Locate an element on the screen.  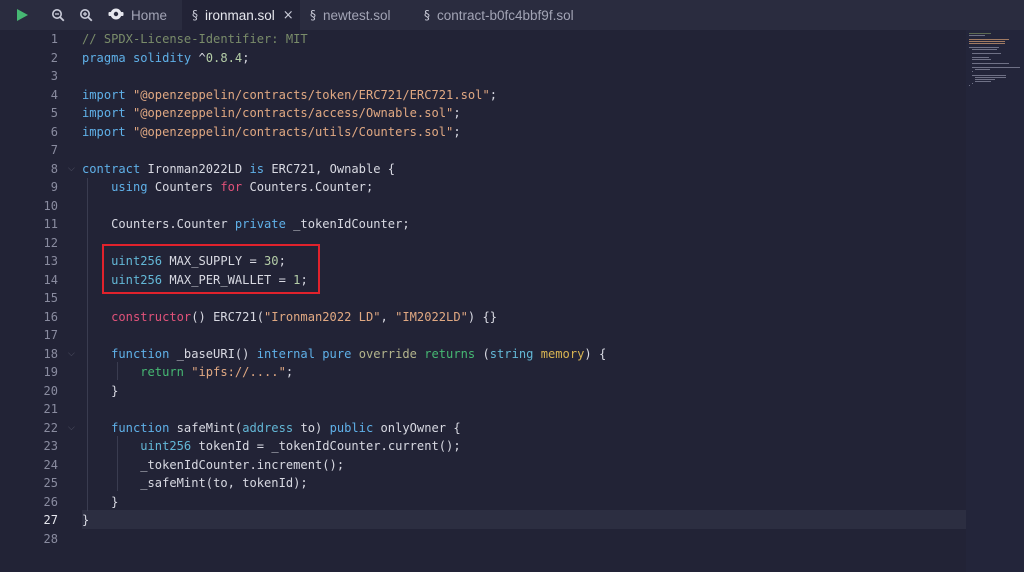
code-token: 0.8.4 is located at coordinates (224, 57).